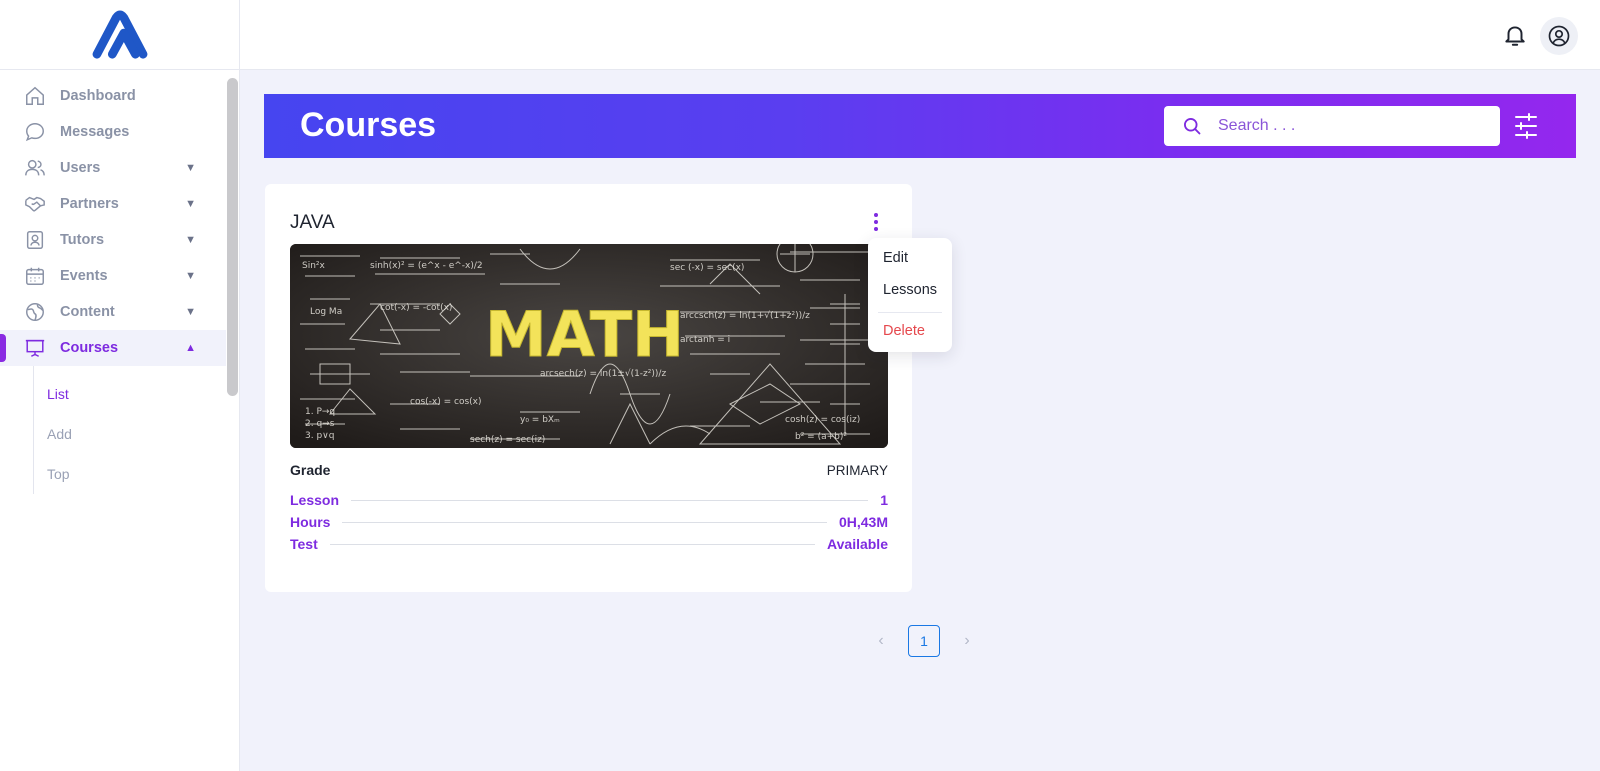 The width and height of the screenshot is (1600, 771). I want to click on svg-text: sinh(x)² = (e^x - e^-x)/2, so click(426, 266).